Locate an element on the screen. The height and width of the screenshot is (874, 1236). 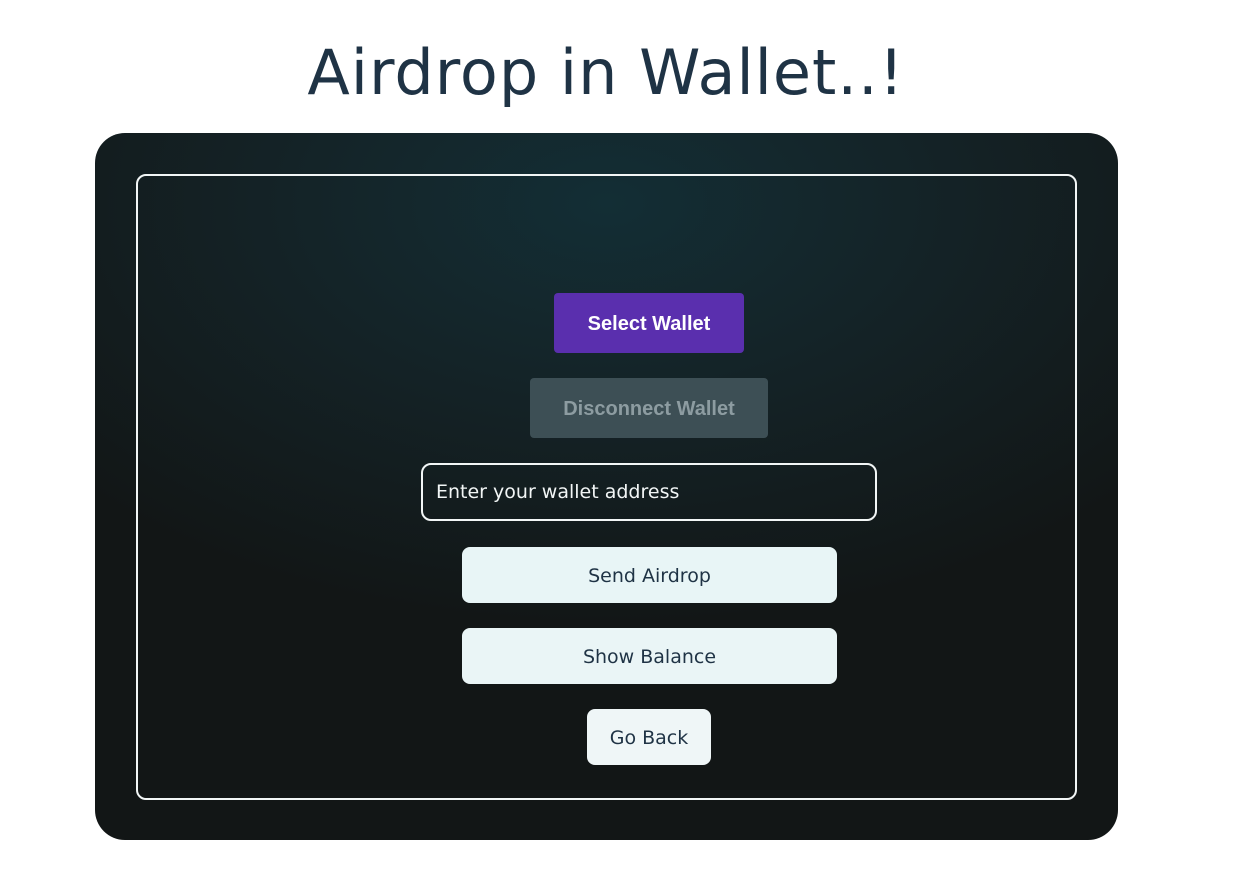
go-back-button: Go Back is located at coordinates (649, 737).